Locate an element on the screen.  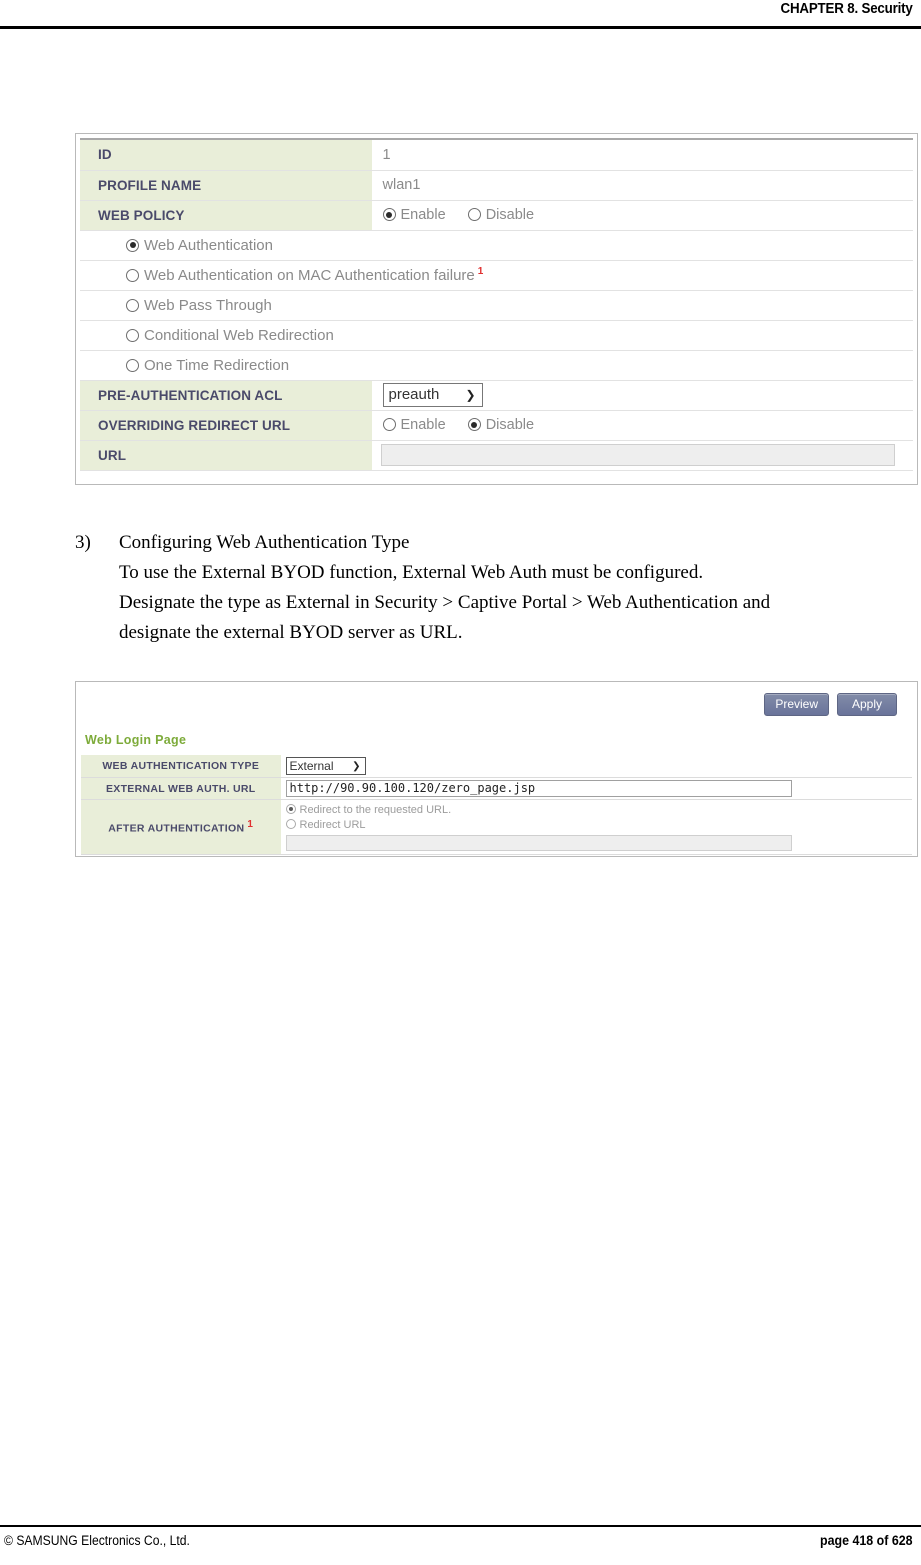
web-authentication-type-selected-value: External is located at coordinates (311, 766).